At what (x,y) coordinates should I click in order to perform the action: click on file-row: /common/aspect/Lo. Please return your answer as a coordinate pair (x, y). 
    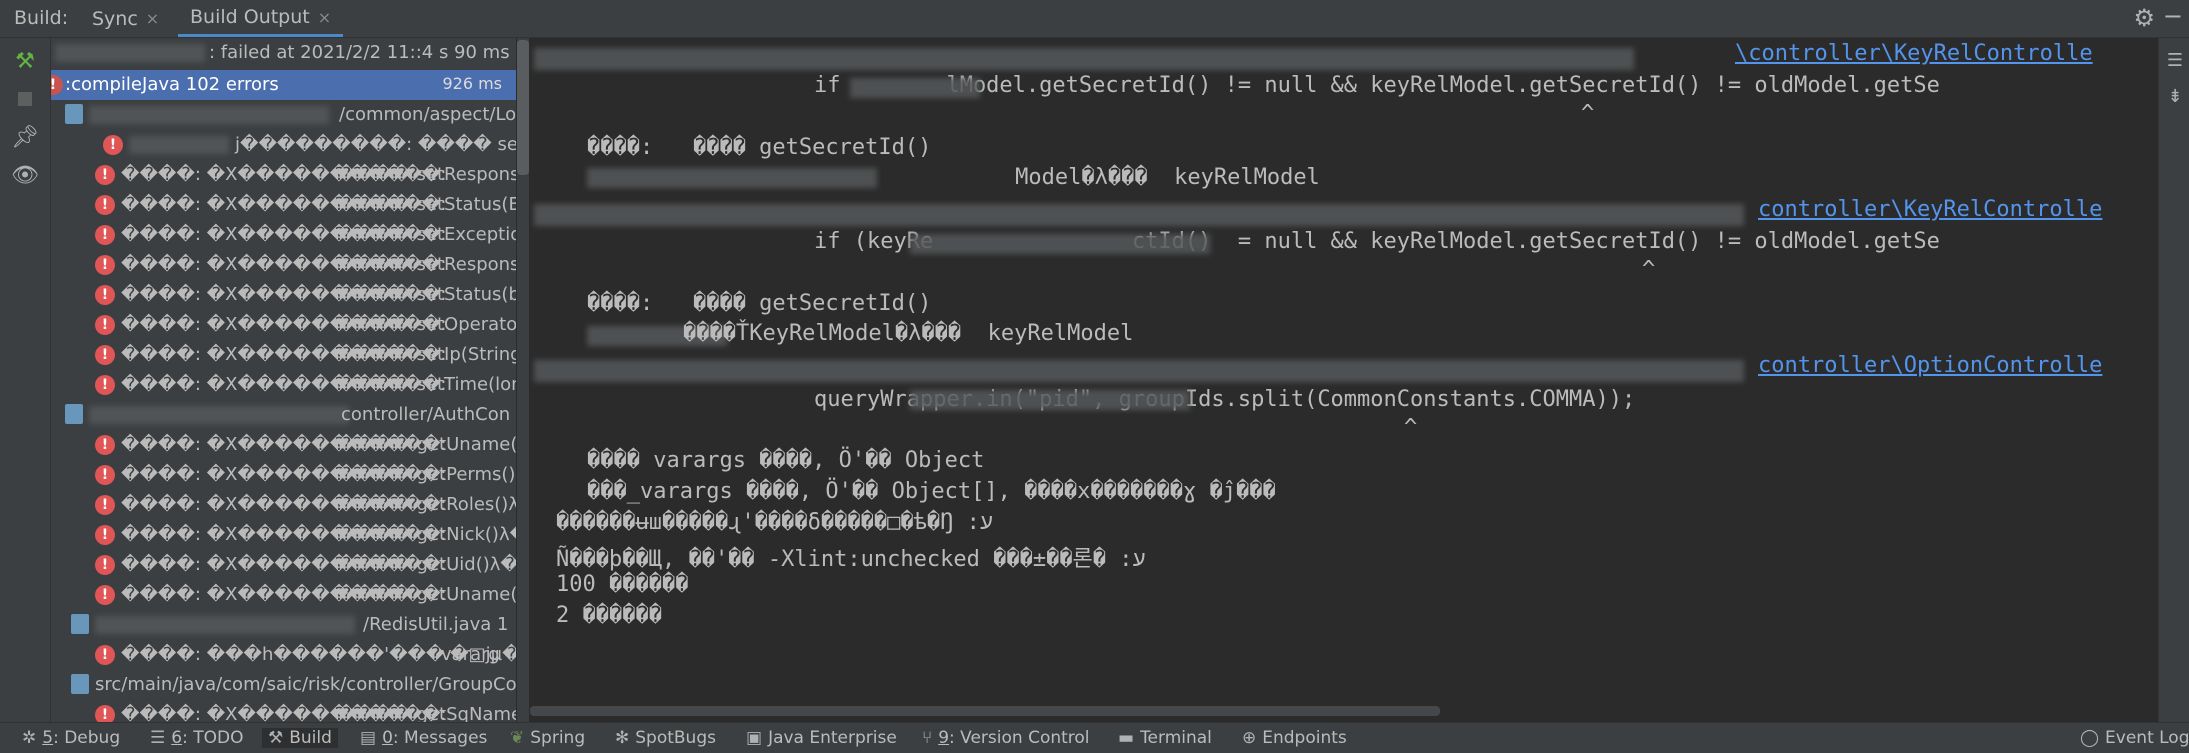
    Looking at the image, I should click on (283, 115).